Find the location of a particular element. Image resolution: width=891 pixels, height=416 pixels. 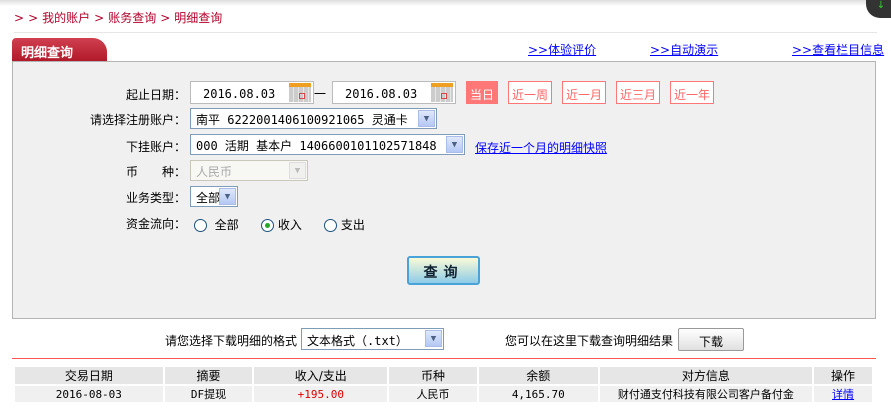

start-date-value: 2016.08.03 is located at coordinates (239, 94).